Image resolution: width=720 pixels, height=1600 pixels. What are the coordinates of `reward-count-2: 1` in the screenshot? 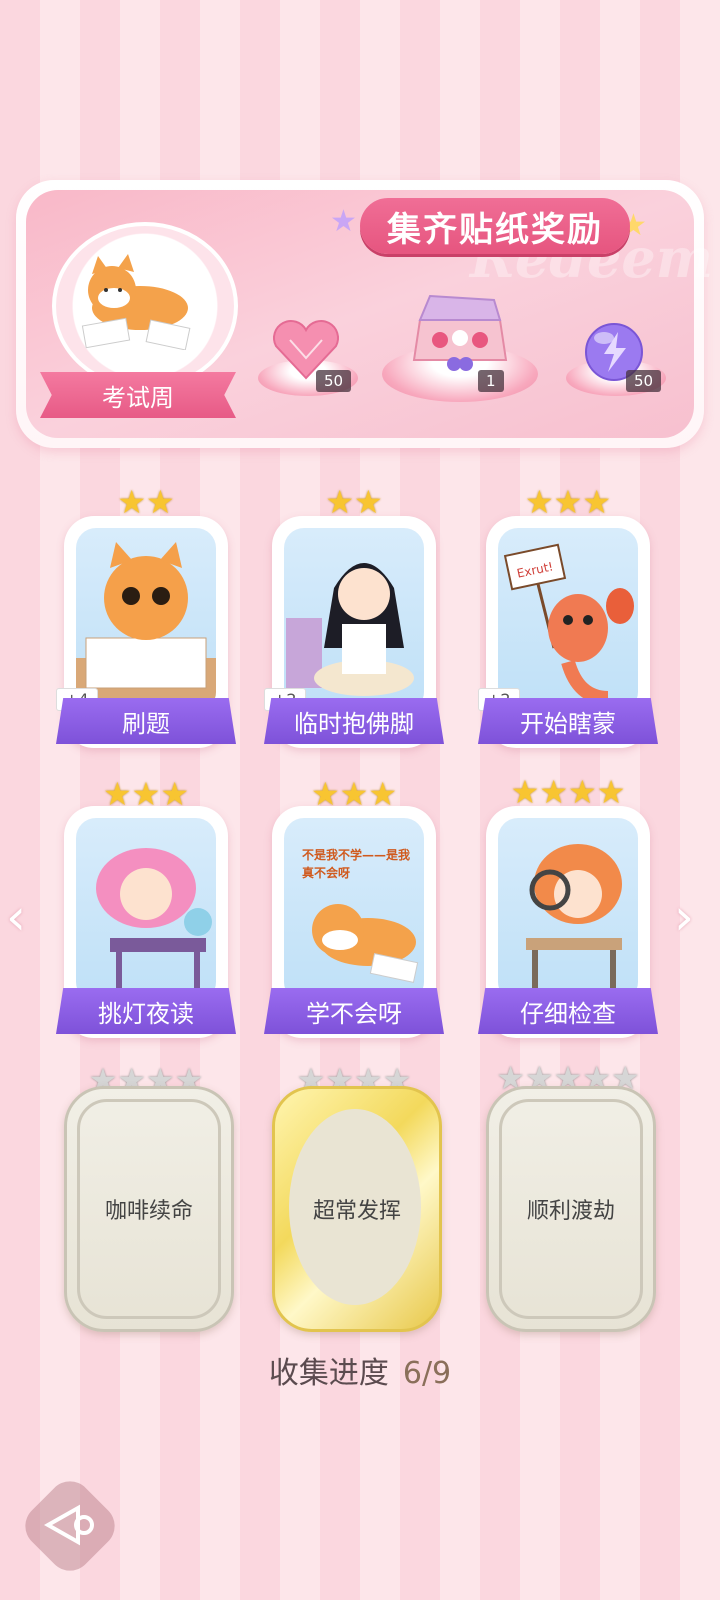 It's located at (491, 381).